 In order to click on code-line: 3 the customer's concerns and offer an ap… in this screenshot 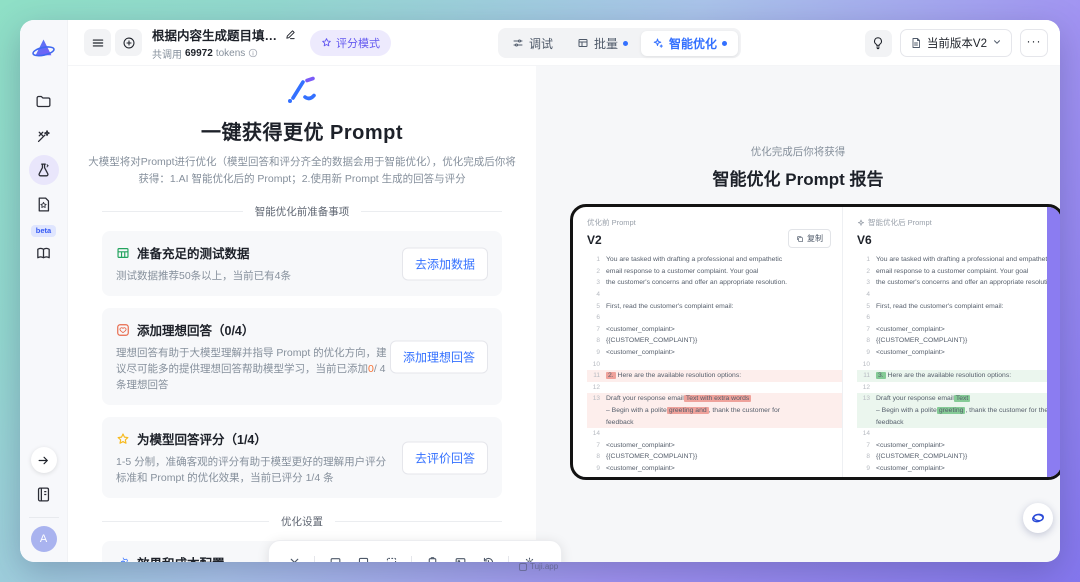, I will do `click(956, 283)`.